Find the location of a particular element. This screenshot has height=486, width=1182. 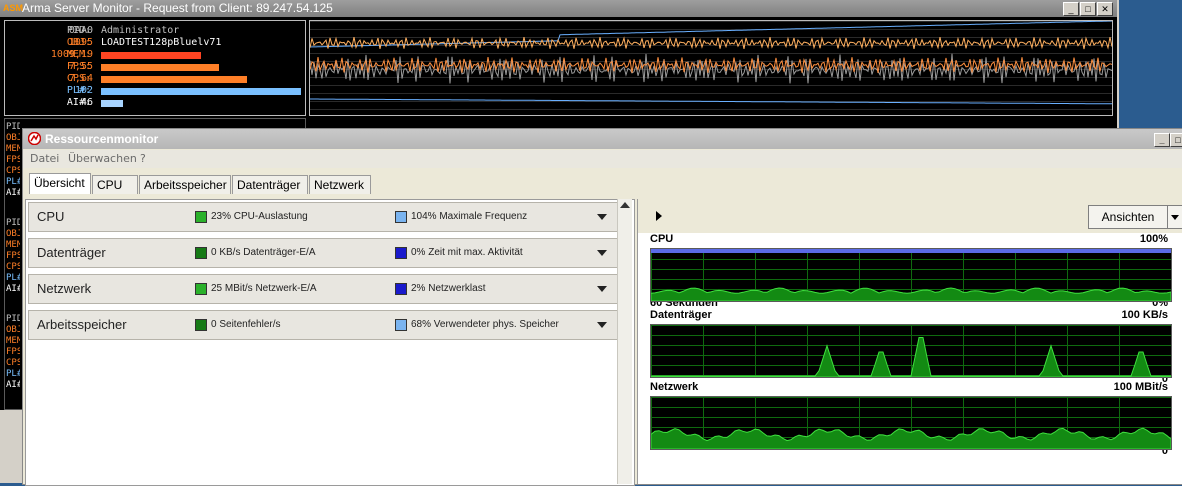

section-stat-2: 68% Verwendeter phys. Speicher is located at coordinates (485, 324).